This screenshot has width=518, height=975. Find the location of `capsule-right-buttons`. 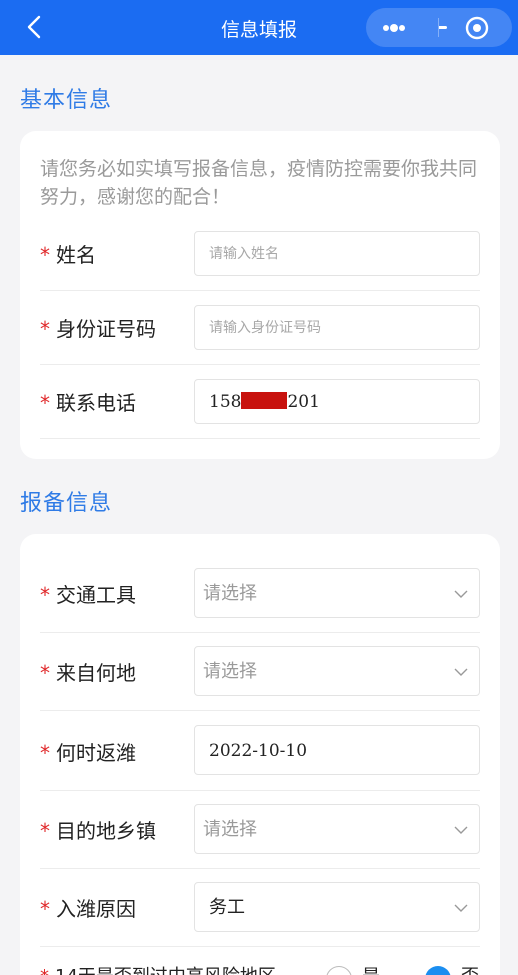

capsule-right-buttons is located at coordinates (475, 27).